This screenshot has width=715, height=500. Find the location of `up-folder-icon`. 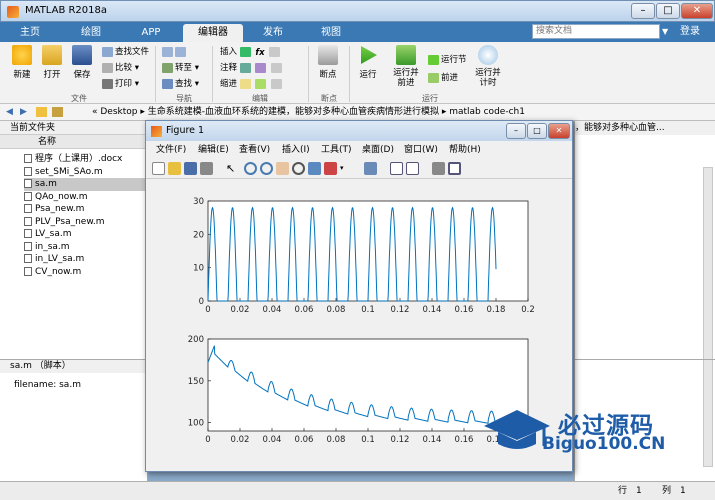

up-folder-icon is located at coordinates (41, 112).